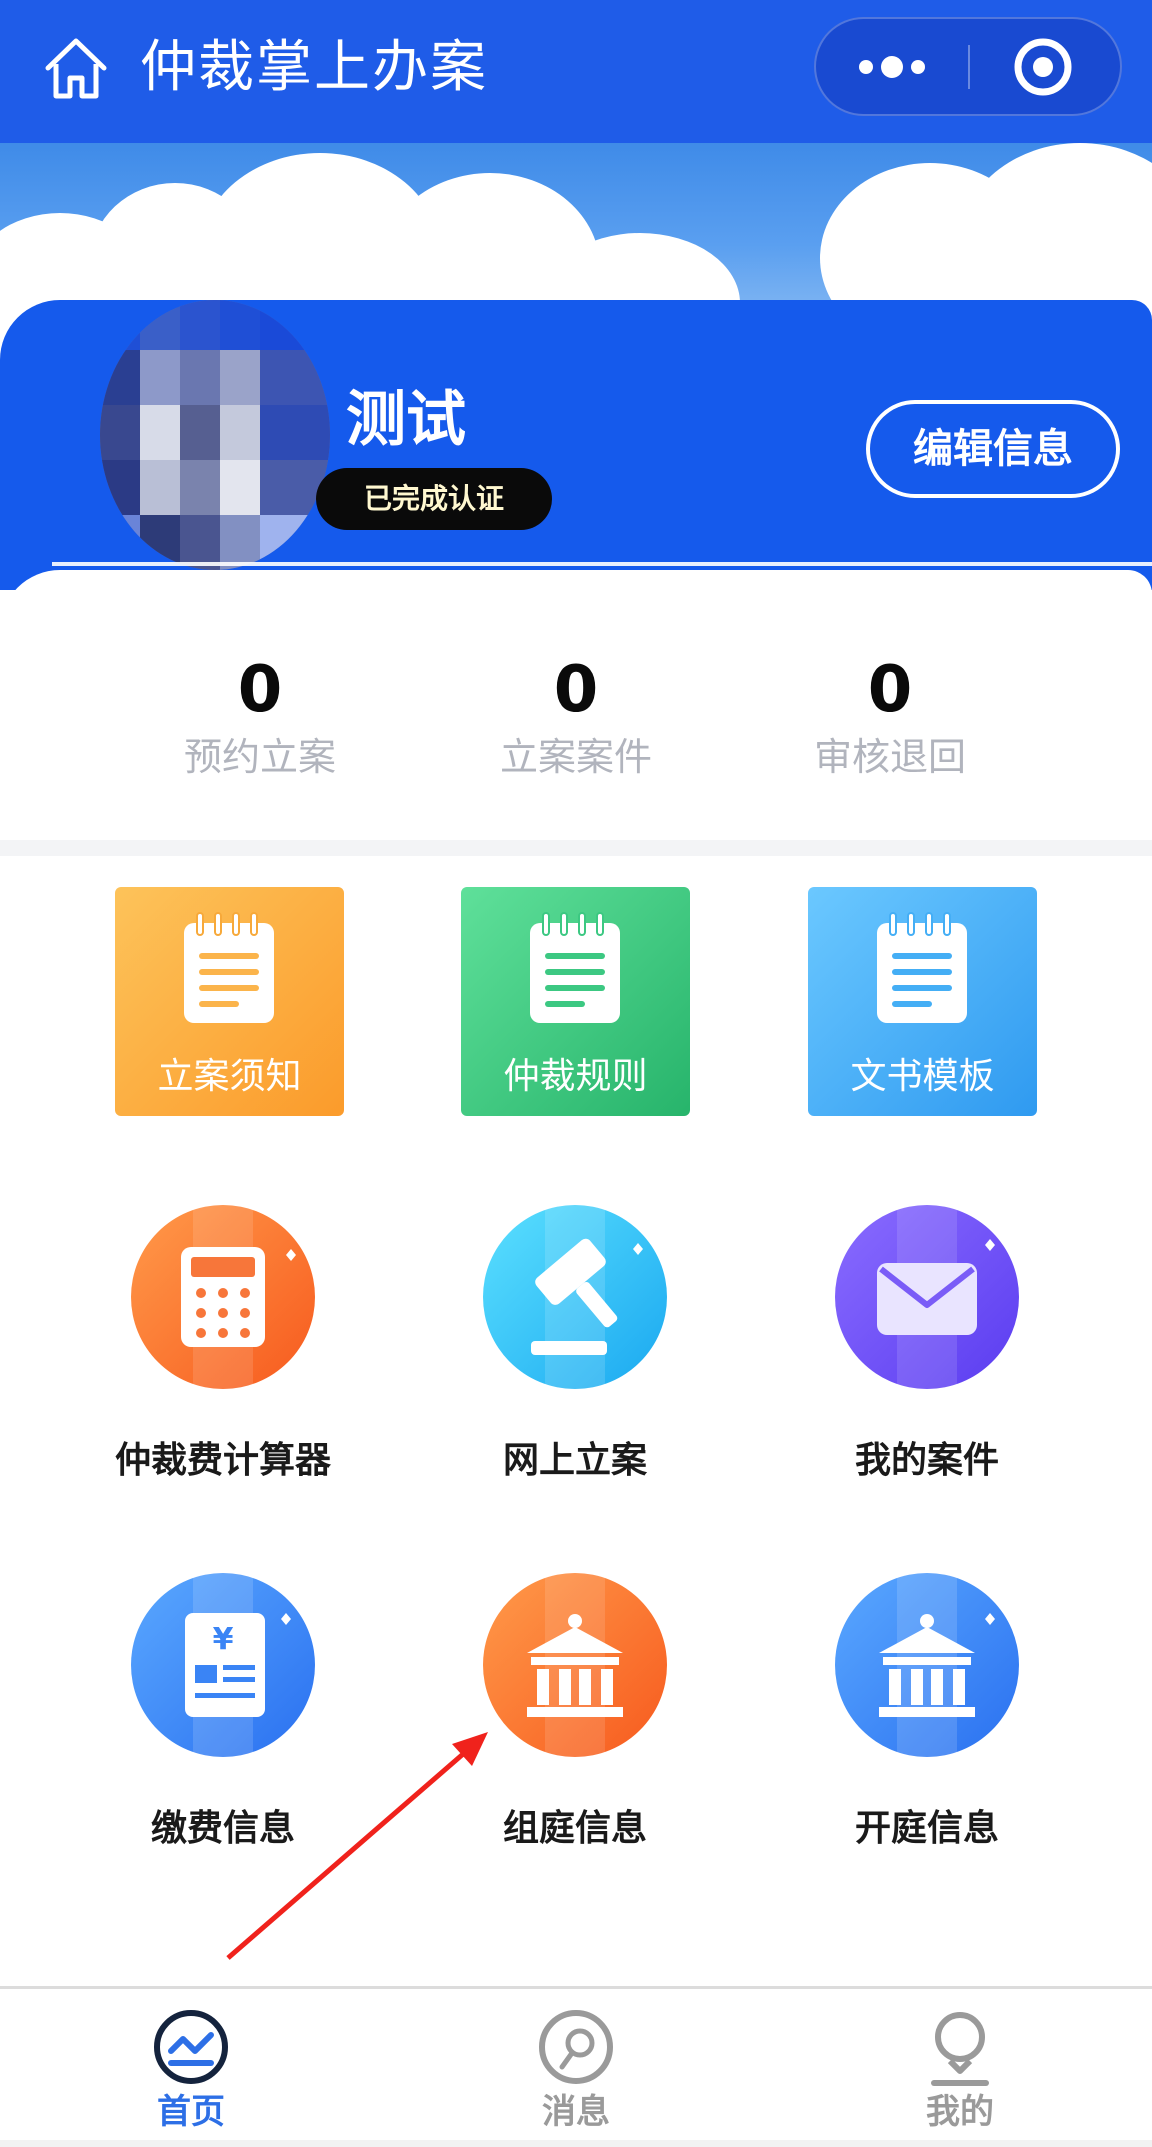  Describe the element at coordinates (215, 435) in the screenshot. I see `avatar` at that location.